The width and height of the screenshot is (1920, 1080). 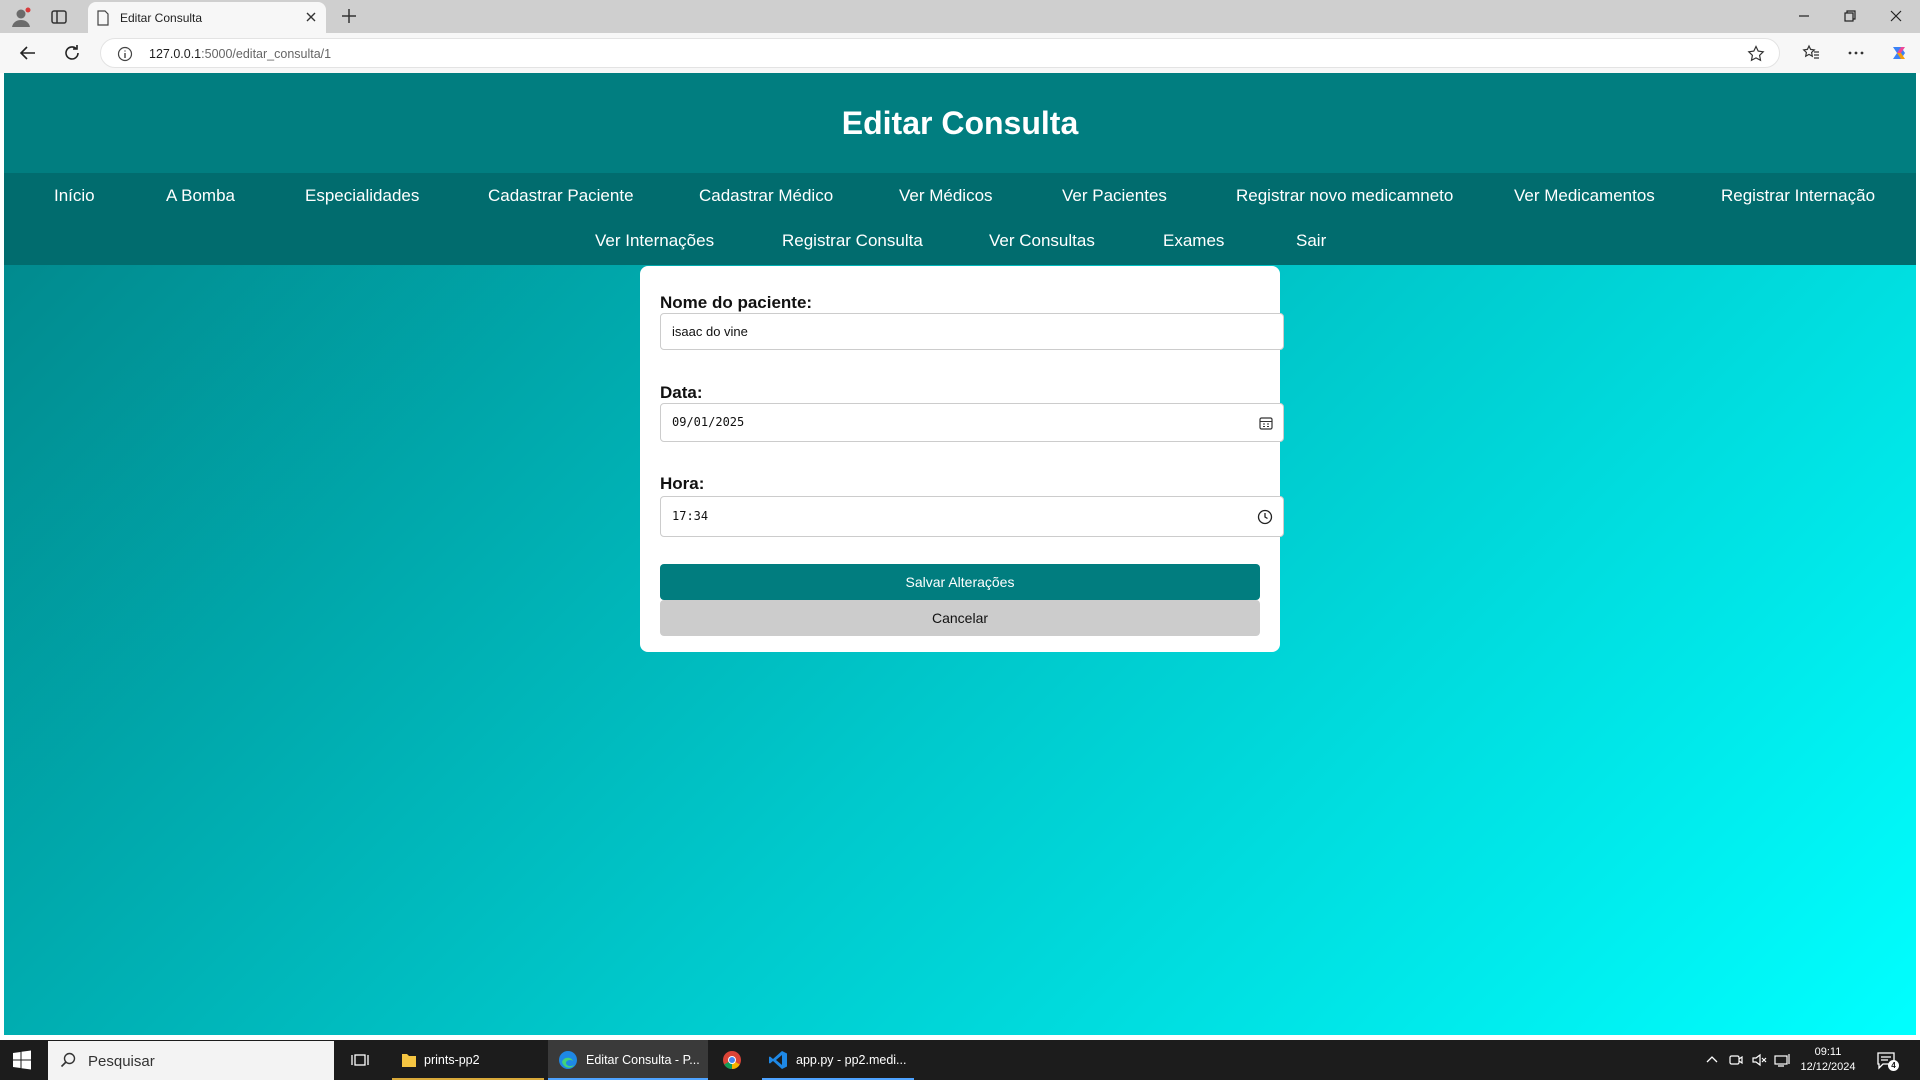 What do you see at coordinates (1736, 1060) in the screenshot?
I see `meet-now-icon` at bounding box center [1736, 1060].